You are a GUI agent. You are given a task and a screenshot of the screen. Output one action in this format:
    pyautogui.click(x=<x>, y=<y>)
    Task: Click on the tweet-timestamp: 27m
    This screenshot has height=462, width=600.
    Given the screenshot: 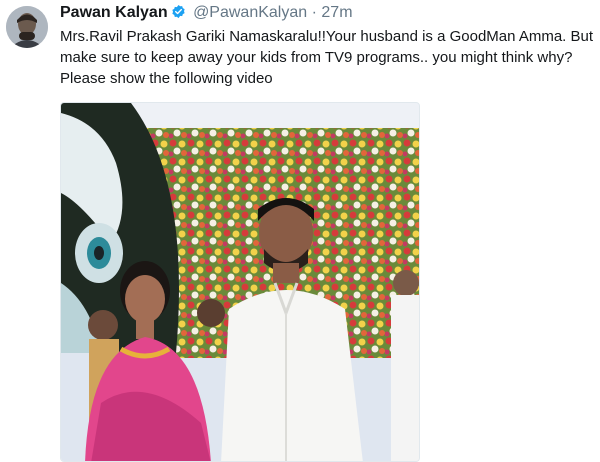 What is the action you would take?
    pyautogui.click(x=336, y=12)
    